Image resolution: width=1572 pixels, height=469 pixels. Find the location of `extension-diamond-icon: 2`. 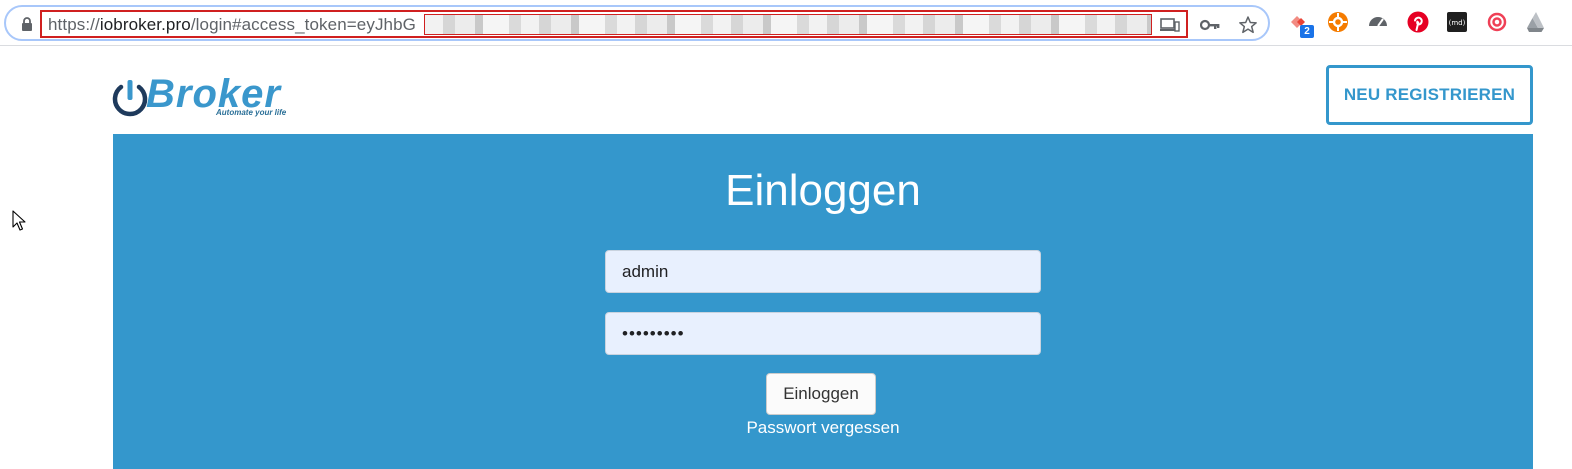

extension-diamond-icon: 2 is located at coordinates (1301, 24).